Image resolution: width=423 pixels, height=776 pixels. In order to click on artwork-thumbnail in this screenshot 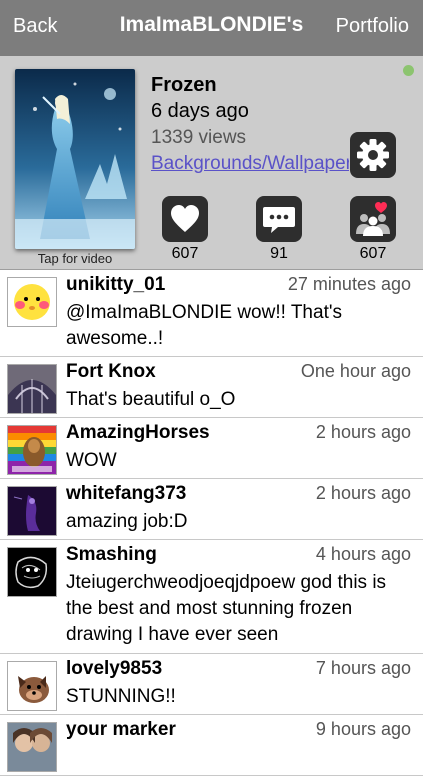, I will do `click(75, 159)`.